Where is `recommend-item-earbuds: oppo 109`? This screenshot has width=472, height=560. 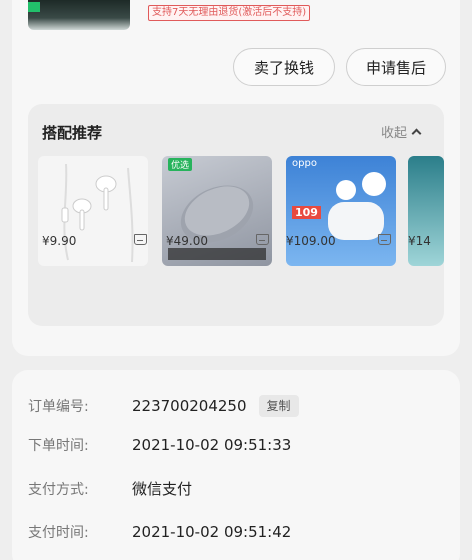 recommend-item-earbuds: oppo 109 is located at coordinates (341, 211).